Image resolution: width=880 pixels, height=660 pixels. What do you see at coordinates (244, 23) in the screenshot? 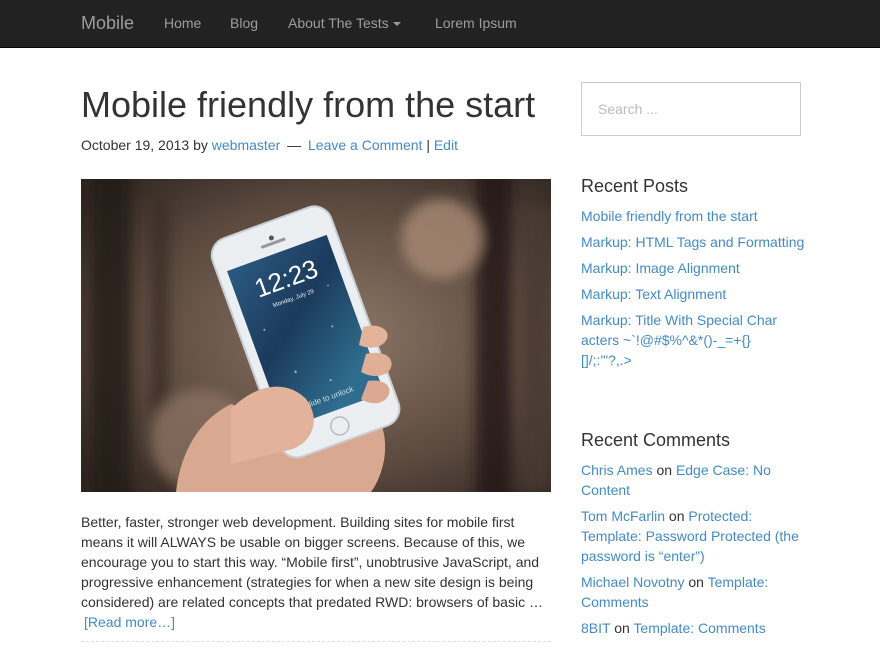
I see `nav-item-blog: Blog` at bounding box center [244, 23].